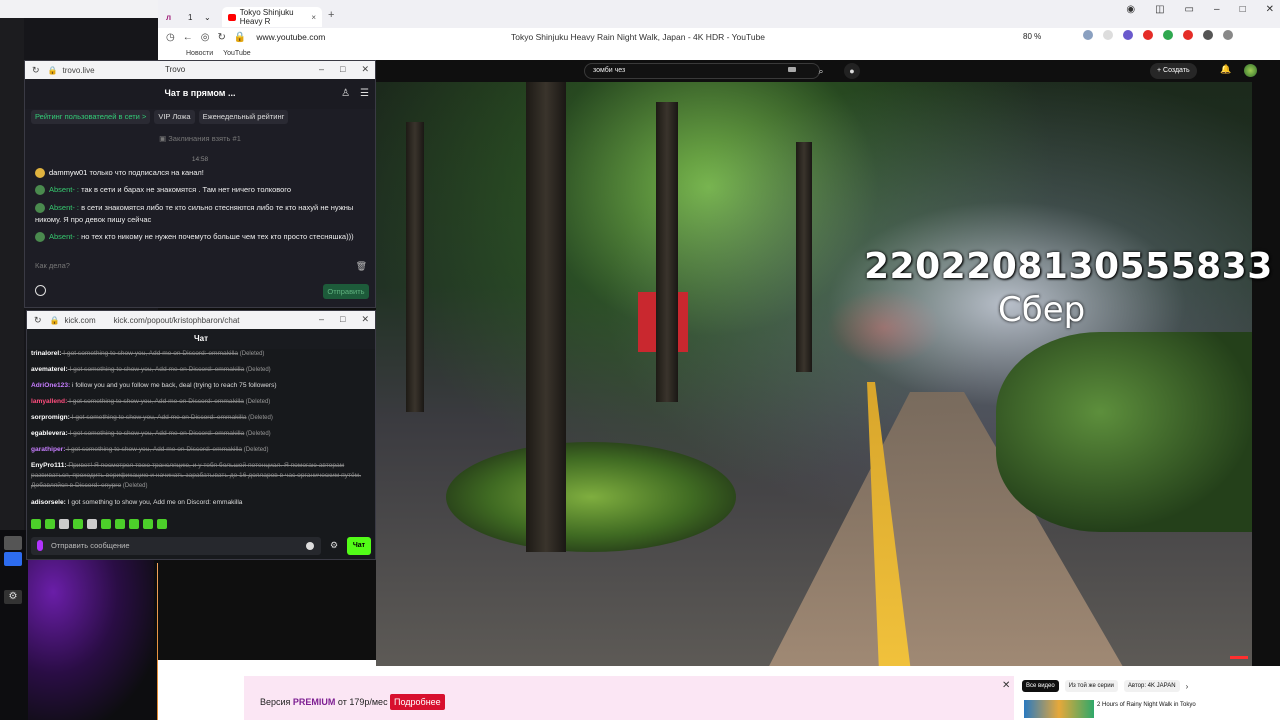  What do you see at coordinates (310, 546) in the screenshot?
I see `emoji-icon` at bounding box center [310, 546].